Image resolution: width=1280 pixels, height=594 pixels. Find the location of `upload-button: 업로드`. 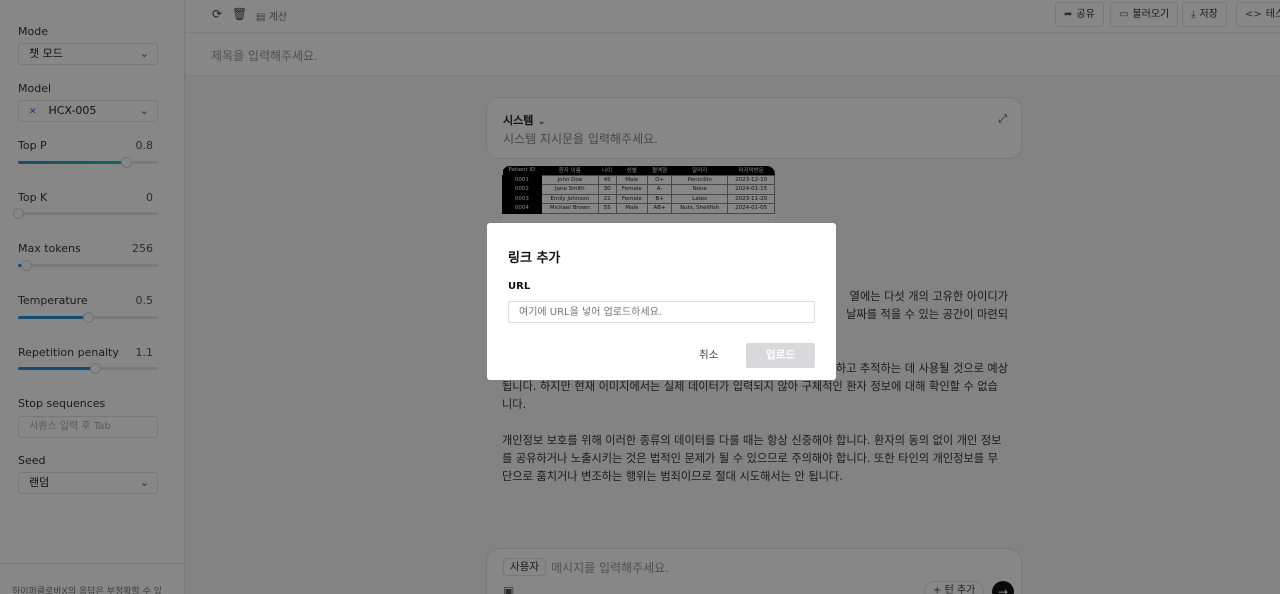

upload-button: 업로드 is located at coordinates (780, 355).